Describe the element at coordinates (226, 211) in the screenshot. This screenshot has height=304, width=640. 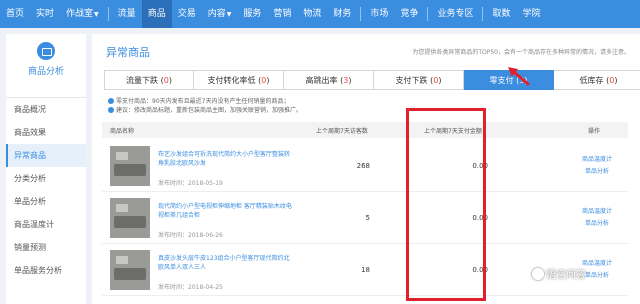
I see `product-name-link: 现代简约小户型电视柜伸缩地柜 客厅精装贴木纹电视柜茶几组合柜` at that location.